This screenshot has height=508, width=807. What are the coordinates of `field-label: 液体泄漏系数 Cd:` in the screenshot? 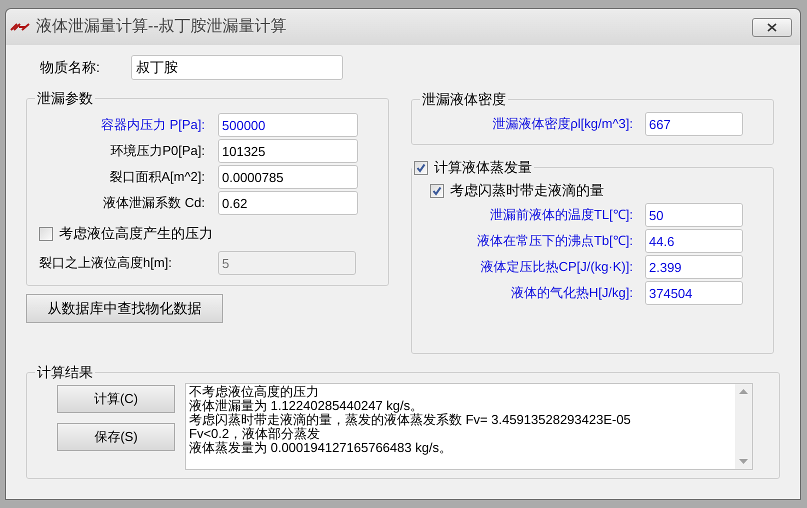 It's located at (153, 203).